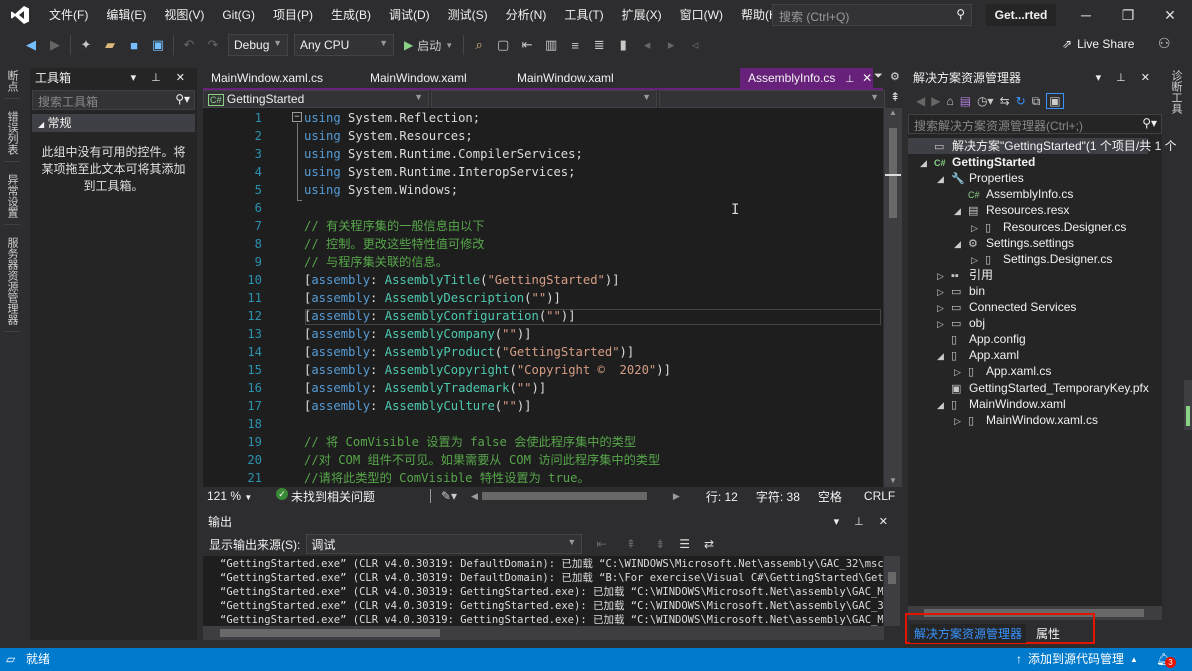  What do you see at coordinates (709, 544) in the screenshot?
I see `word-wrap-icon: ⇄` at bounding box center [709, 544].